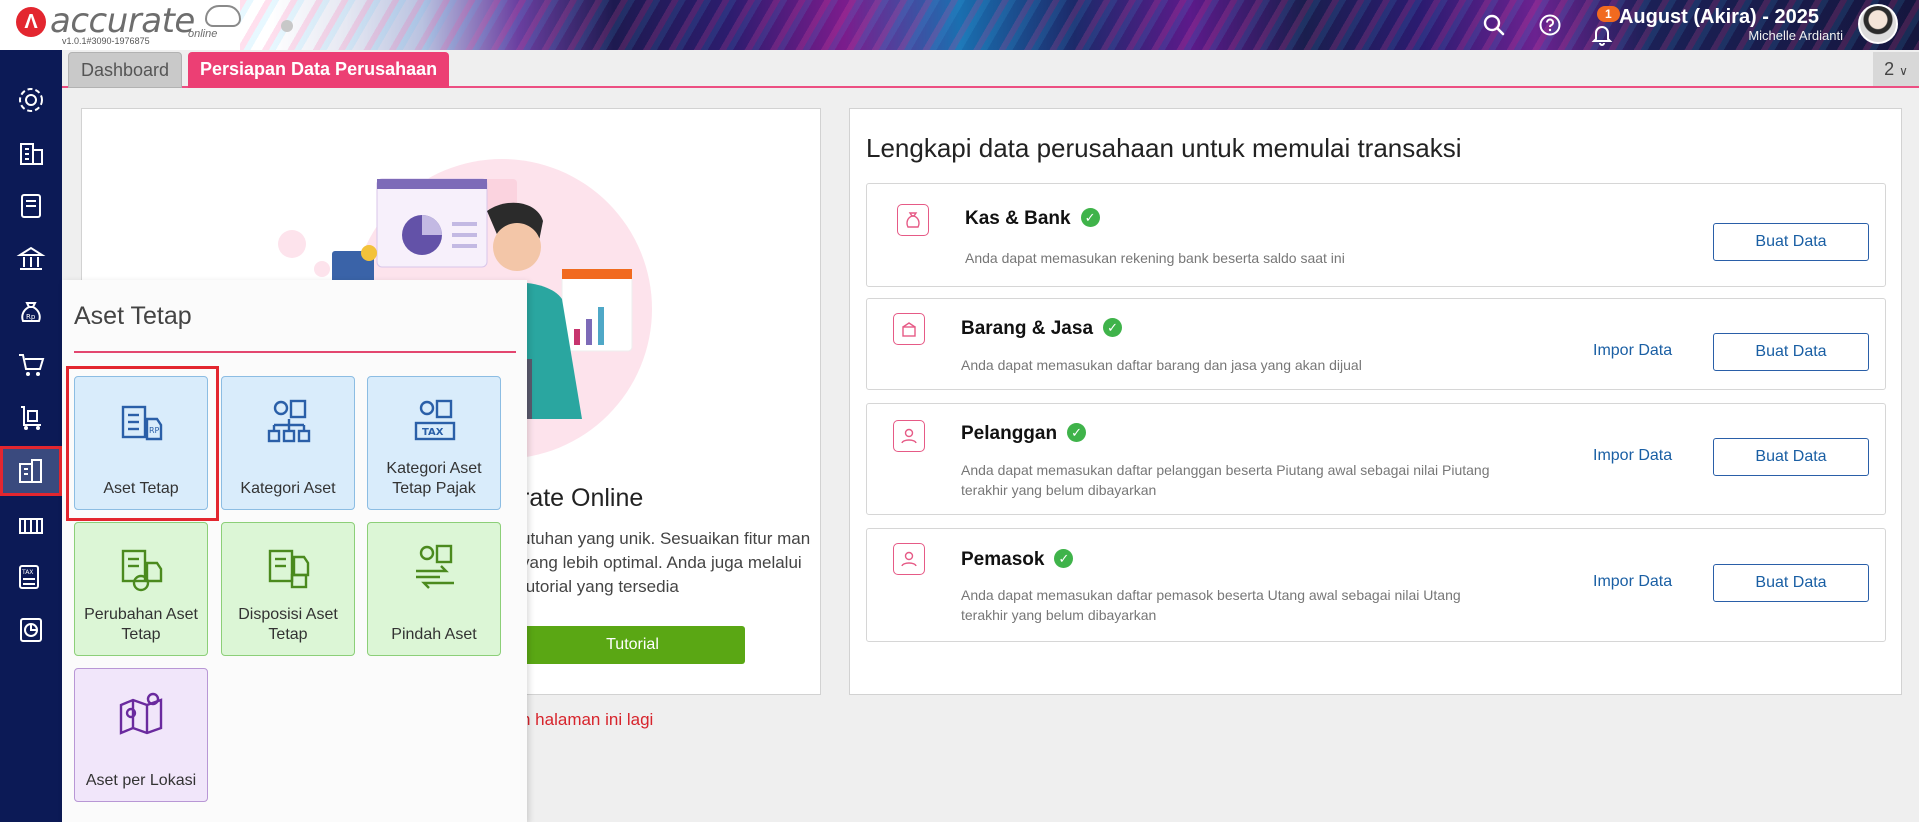 The image size is (1919, 822). Describe the element at coordinates (142, 443) in the screenshot. I see `selection-highlight` at that location.